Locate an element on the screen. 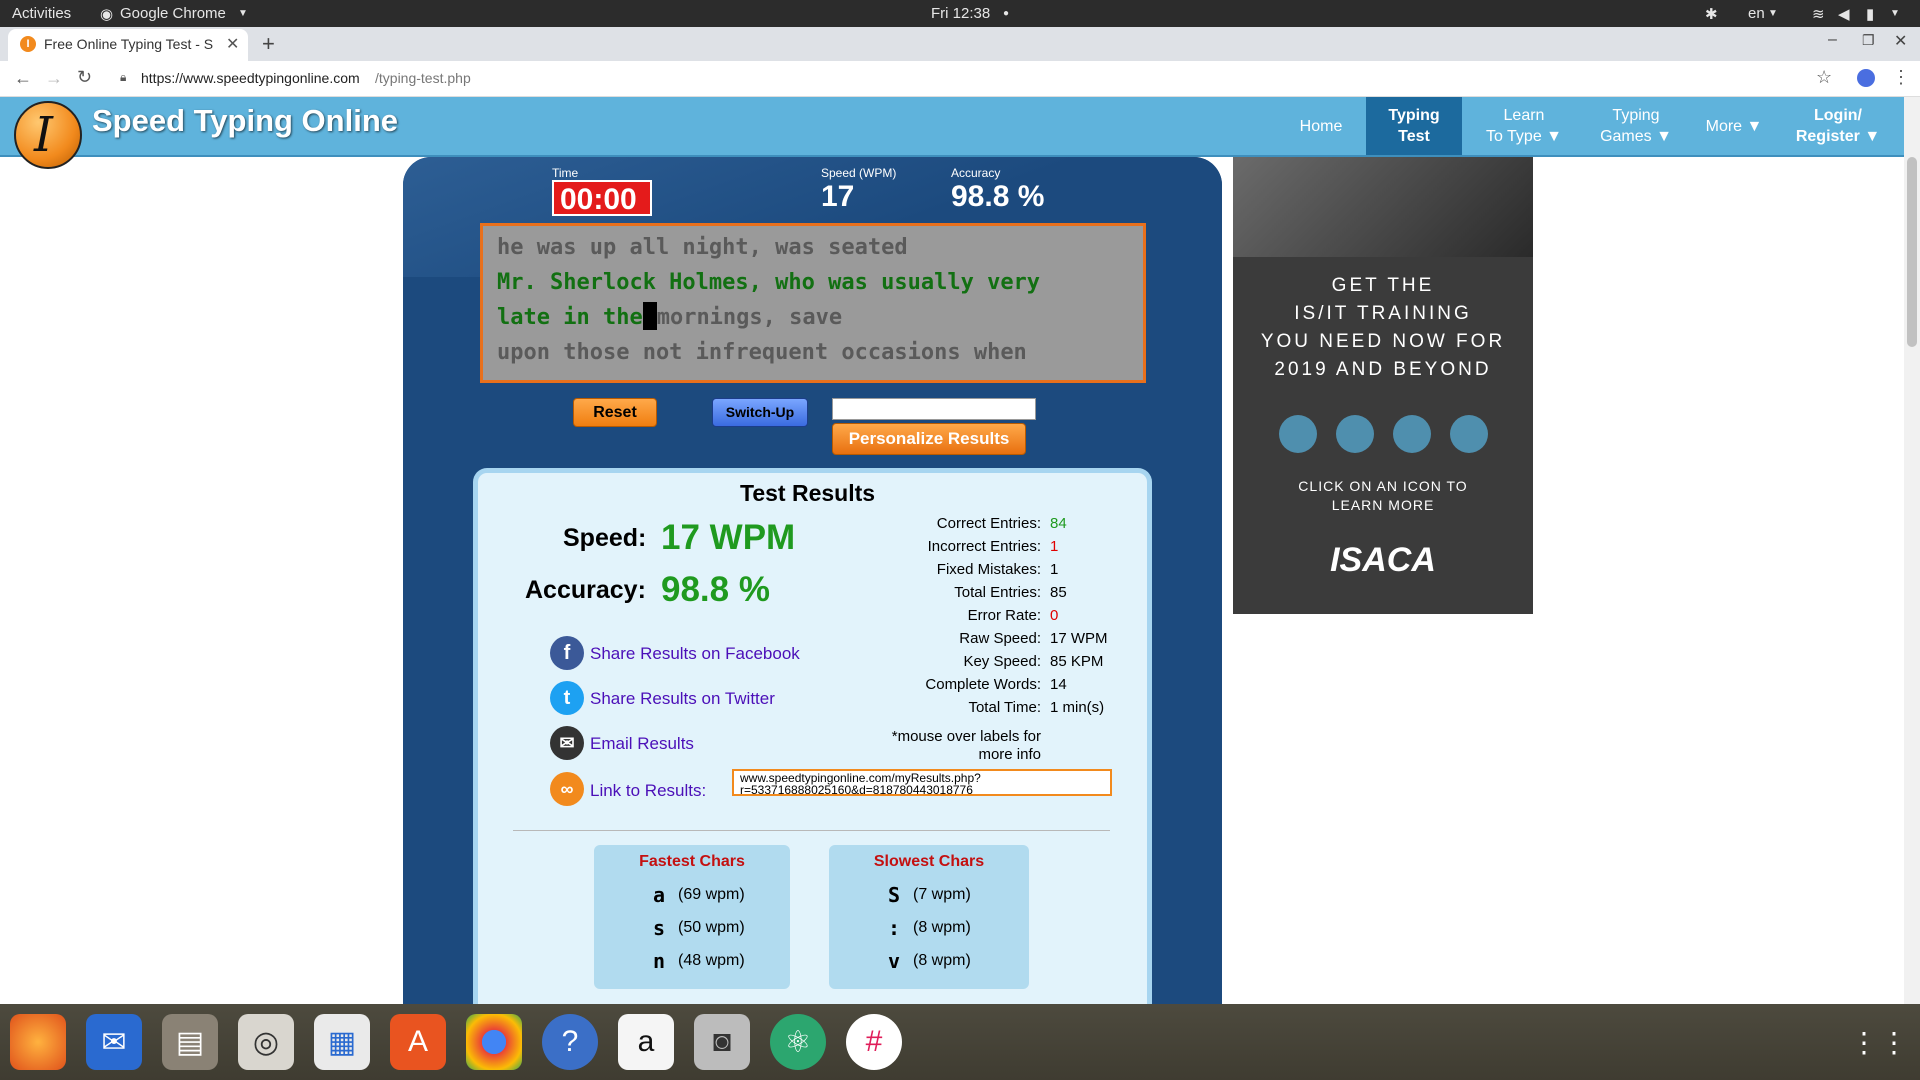  menu-kebab-icon: ⋮ is located at coordinates (1901, 77).